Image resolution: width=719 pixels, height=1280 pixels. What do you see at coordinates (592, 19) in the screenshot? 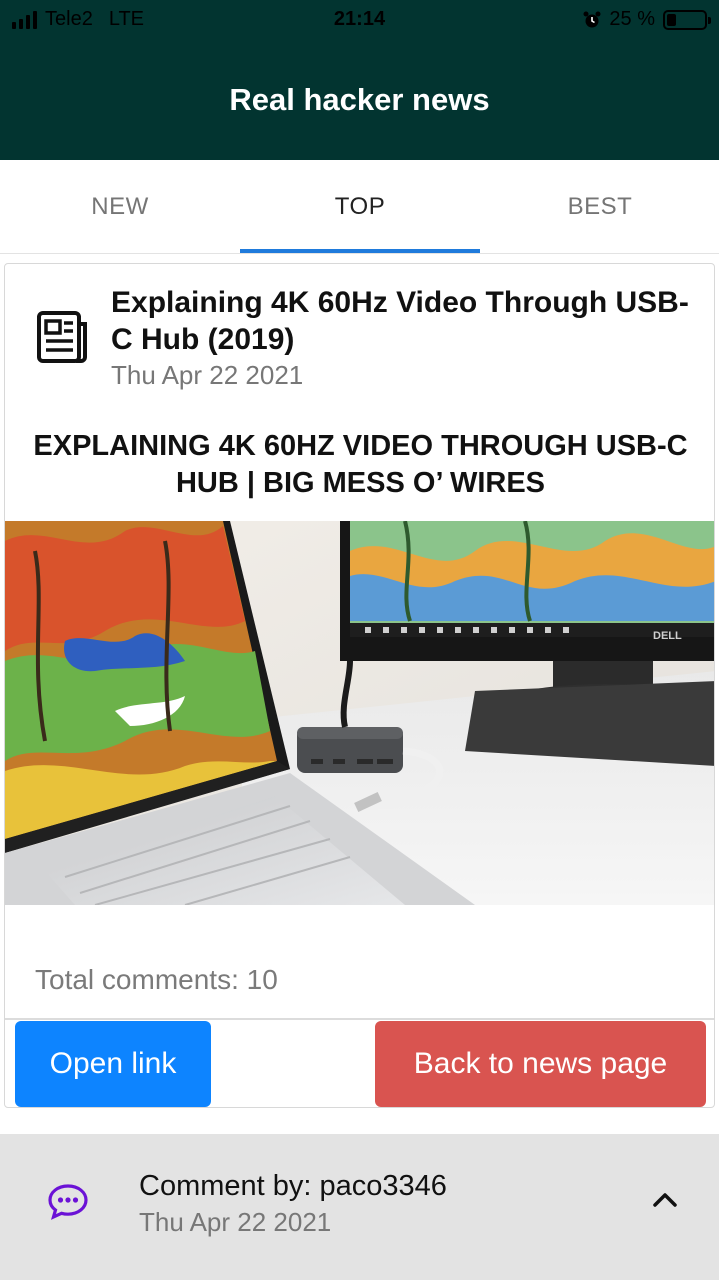
I see `alarm-icon` at bounding box center [592, 19].